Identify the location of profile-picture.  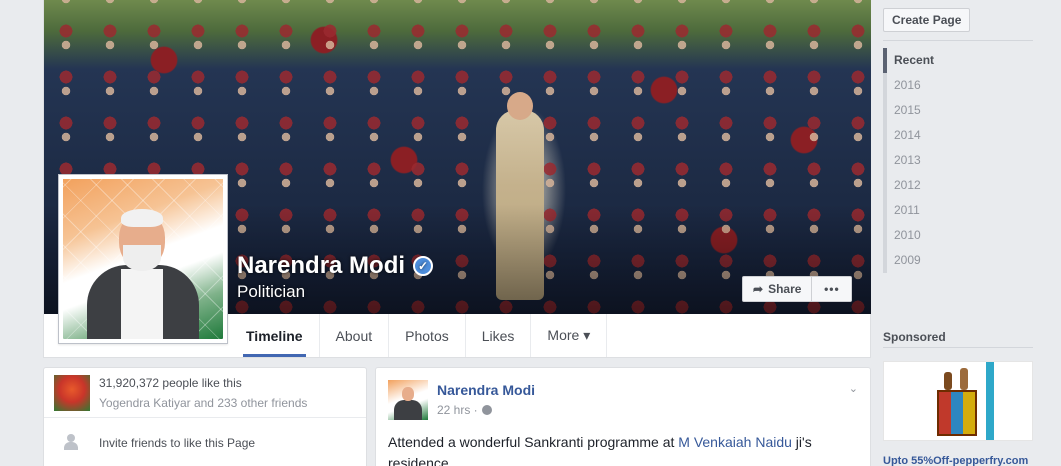
(143, 259).